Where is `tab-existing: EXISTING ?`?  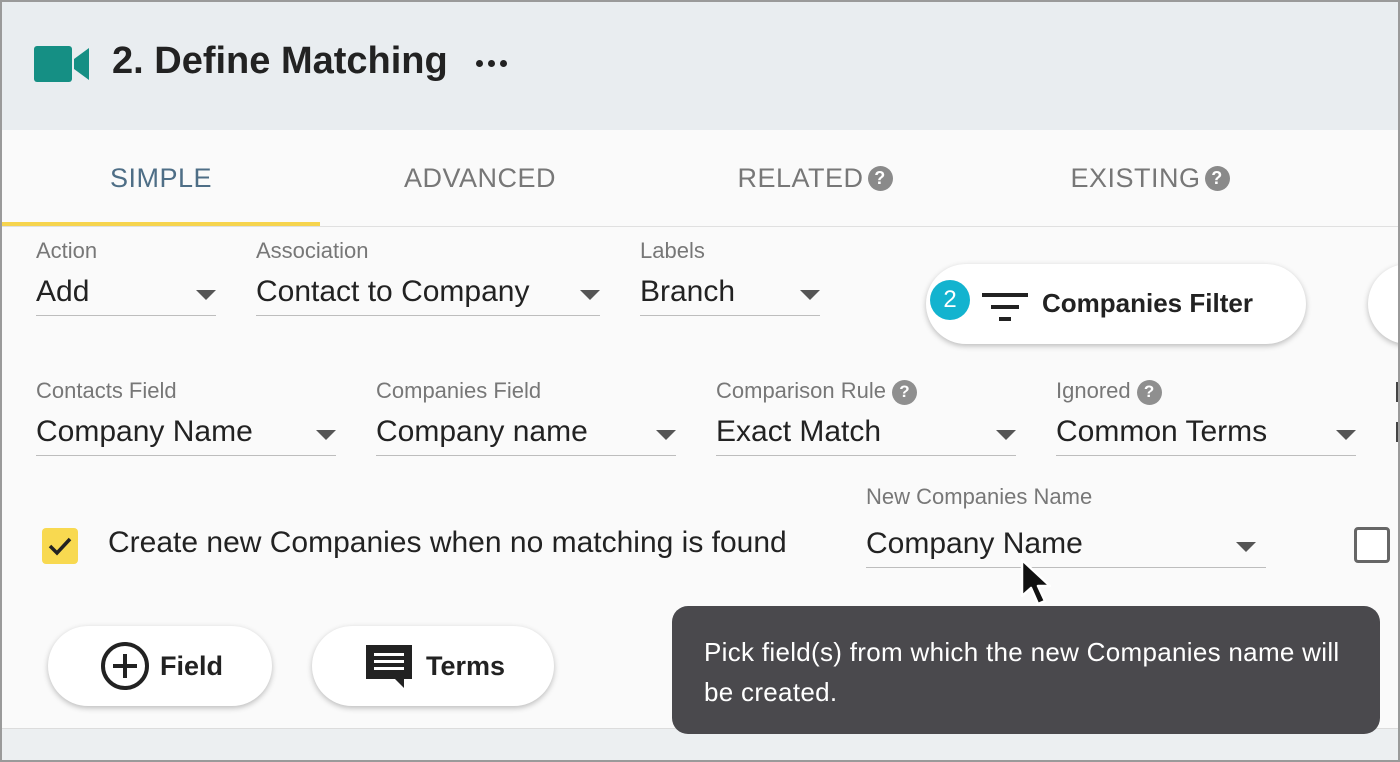 tab-existing: EXISTING ? is located at coordinates (1150, 178).